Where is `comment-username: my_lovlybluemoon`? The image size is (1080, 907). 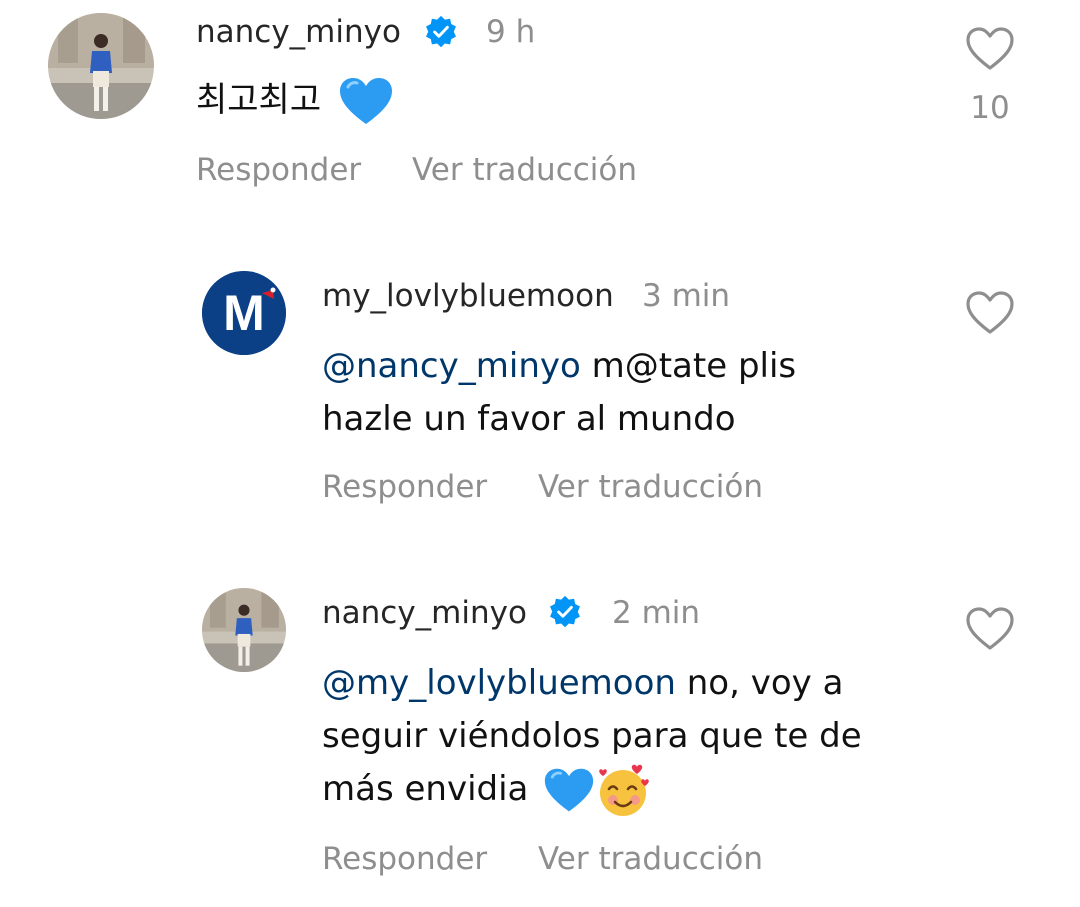 comment-username: my_lovlybluemoon is located at coordinates (468, 296).